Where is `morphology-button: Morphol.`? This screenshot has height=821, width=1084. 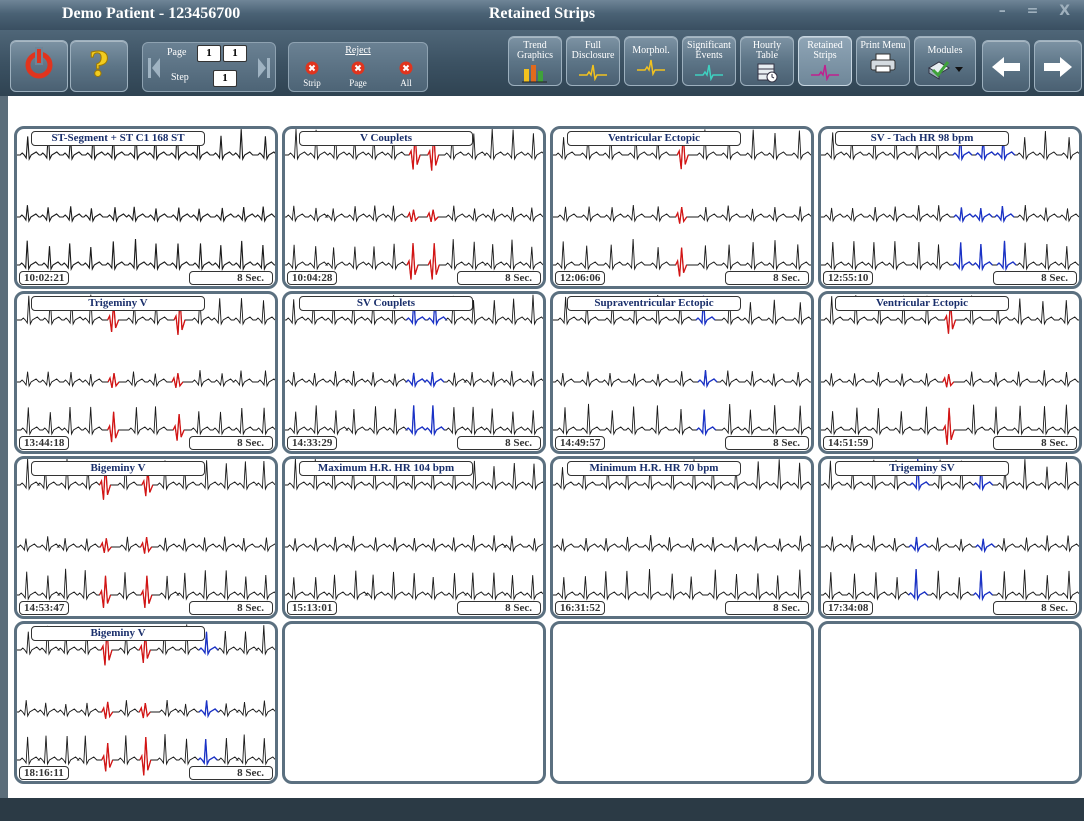 morphology-button: Morphol. is located at coordinates (651, 61).